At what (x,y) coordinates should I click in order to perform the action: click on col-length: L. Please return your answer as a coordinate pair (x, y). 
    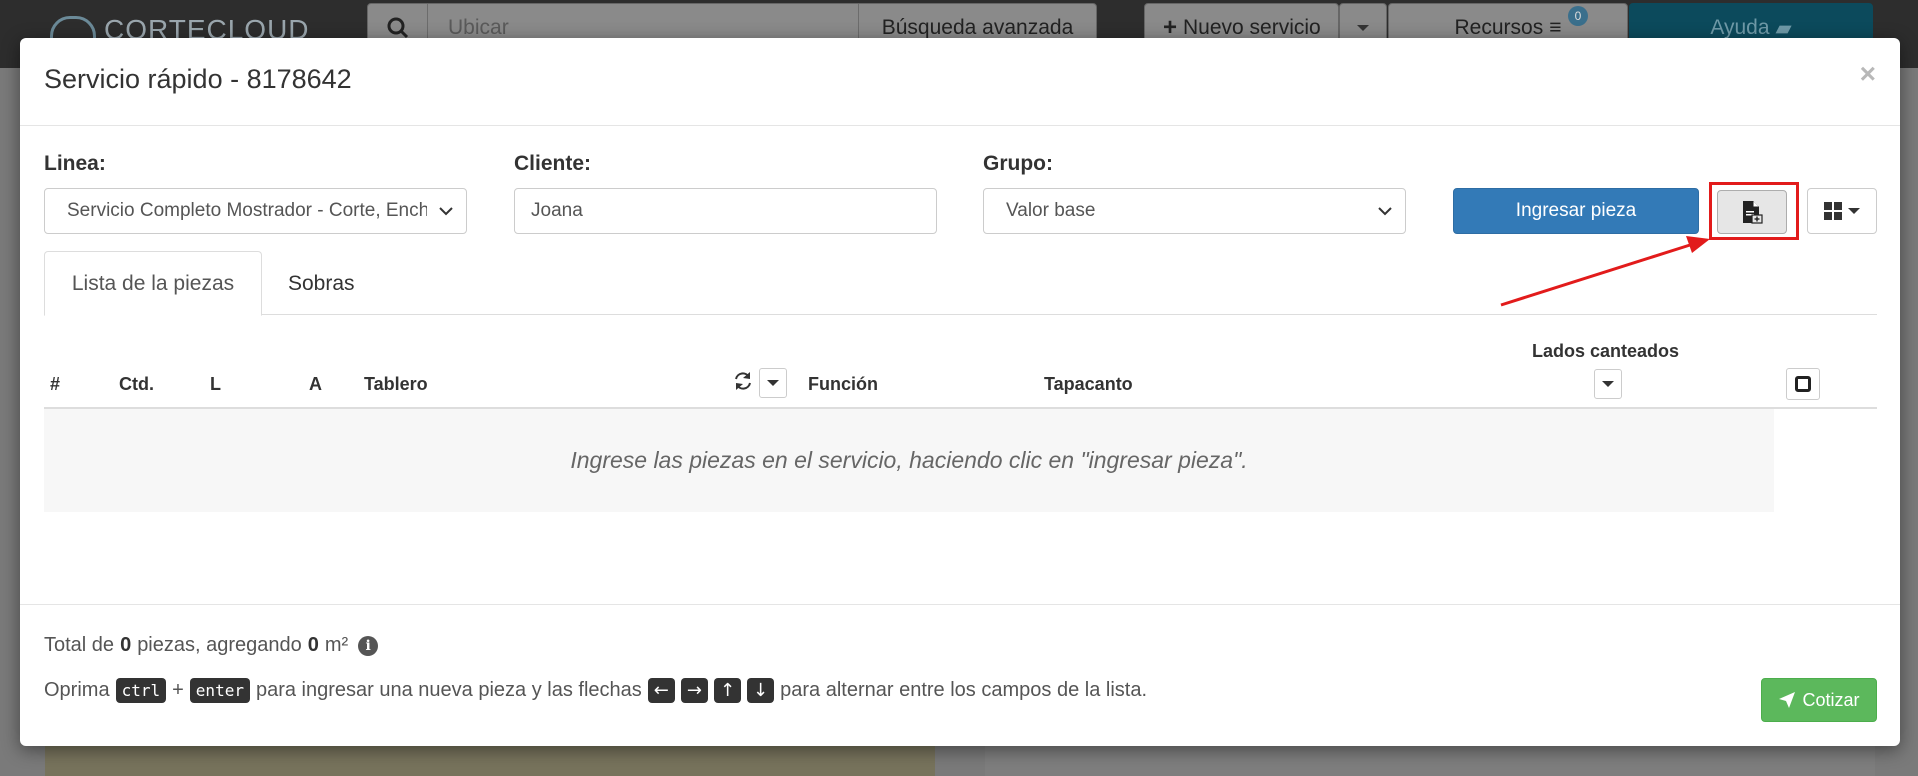
    Looking at the image, I should click on (215, 384).